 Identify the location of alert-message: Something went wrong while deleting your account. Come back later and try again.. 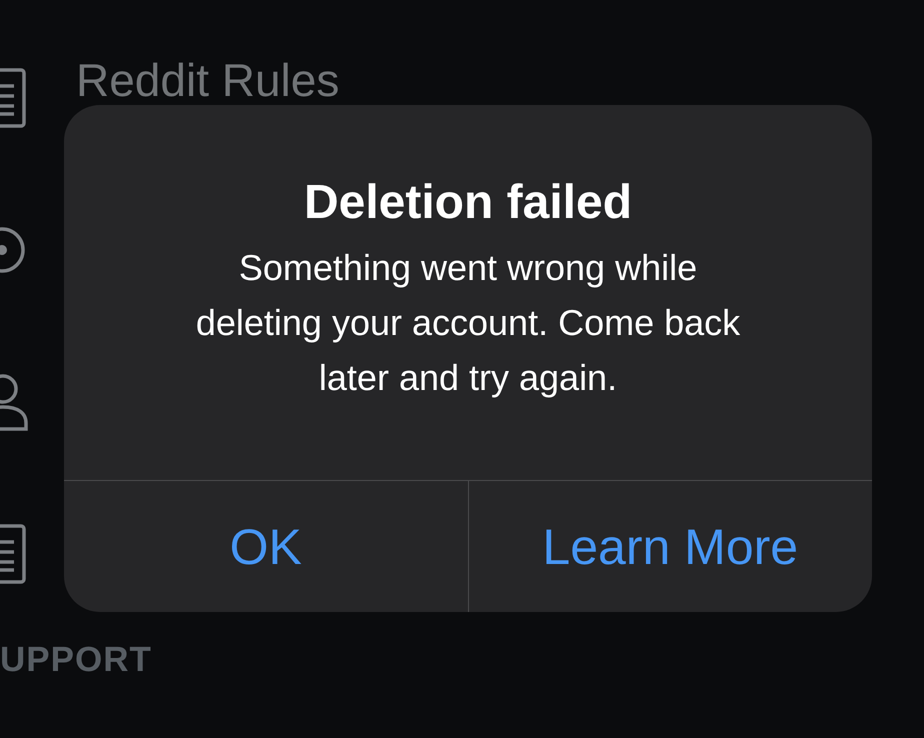
(468, 323).